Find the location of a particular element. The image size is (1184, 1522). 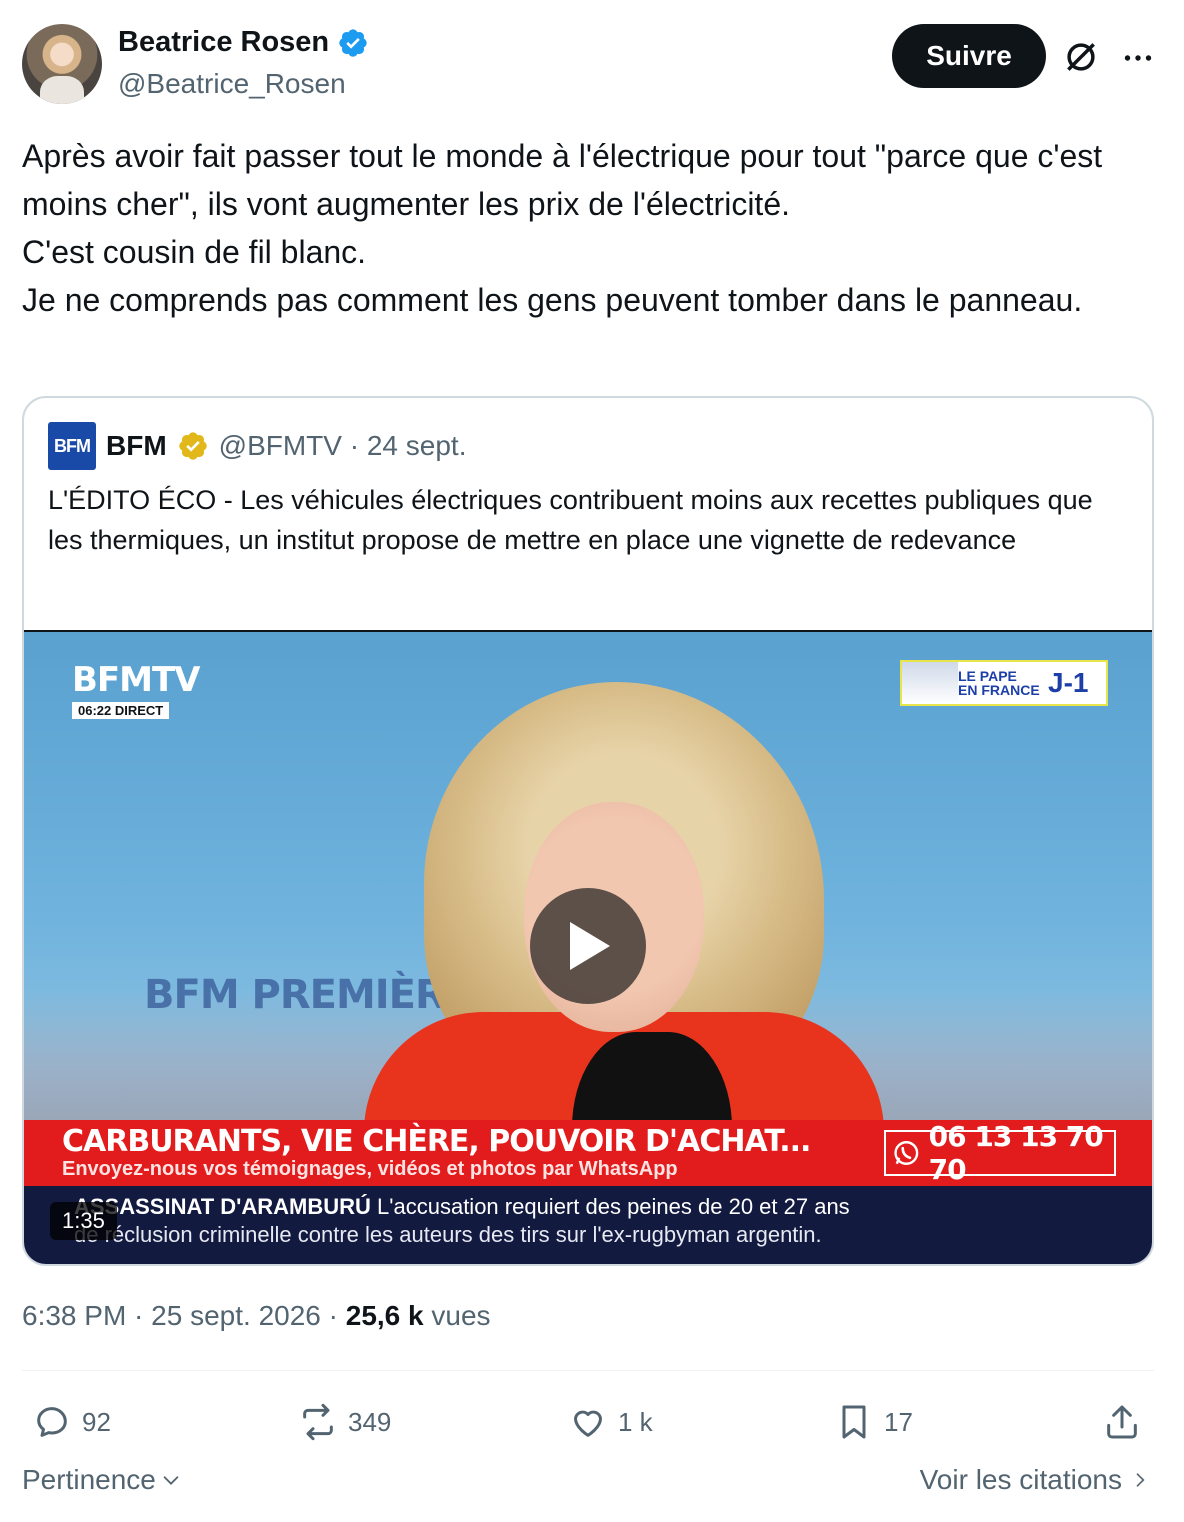

verified-badge-icon is located at coordinates (353, 42).